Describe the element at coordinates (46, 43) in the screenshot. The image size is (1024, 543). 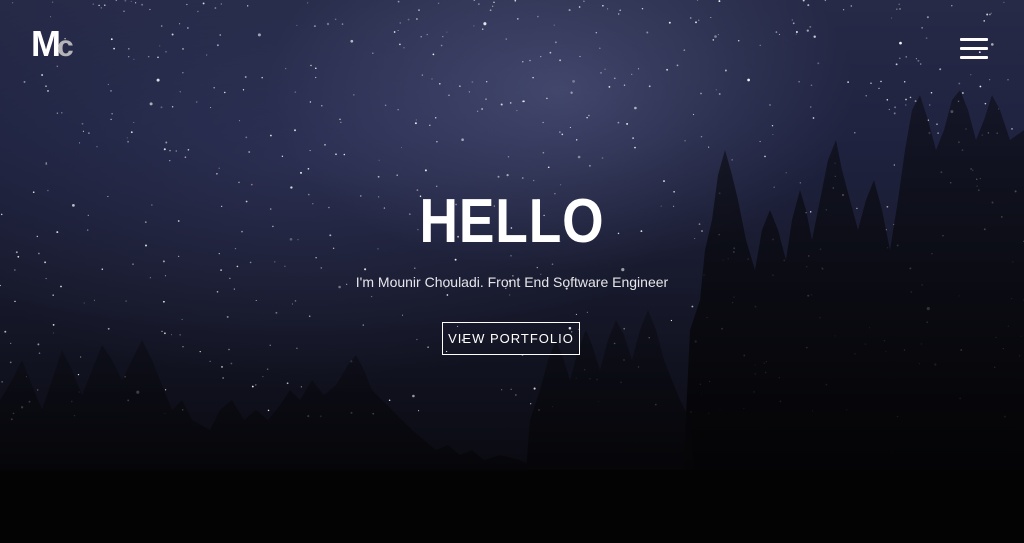
I see `logo-letter-m: M` at that location.